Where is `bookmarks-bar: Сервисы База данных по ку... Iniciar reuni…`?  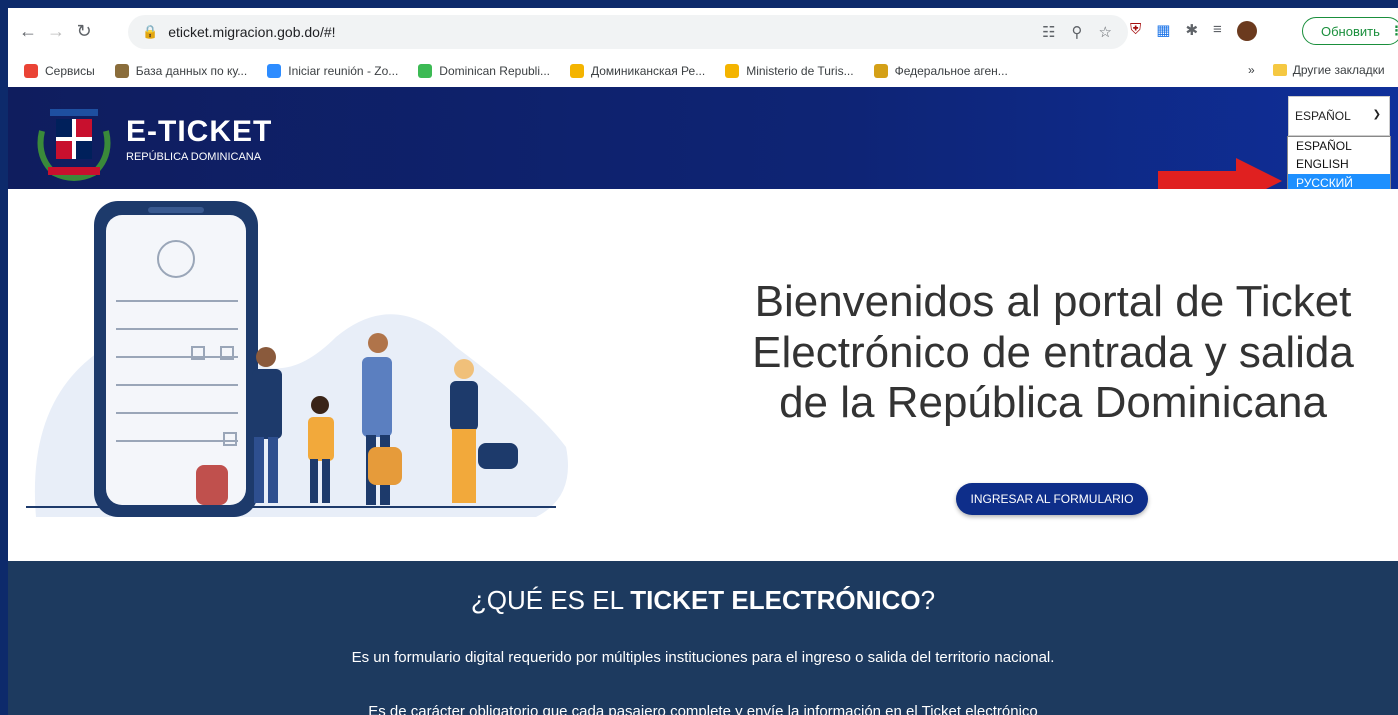
bookmarks-bar: Сервисы База данных по ку... Iniciar reuni… is located at coordinates (703, 71).